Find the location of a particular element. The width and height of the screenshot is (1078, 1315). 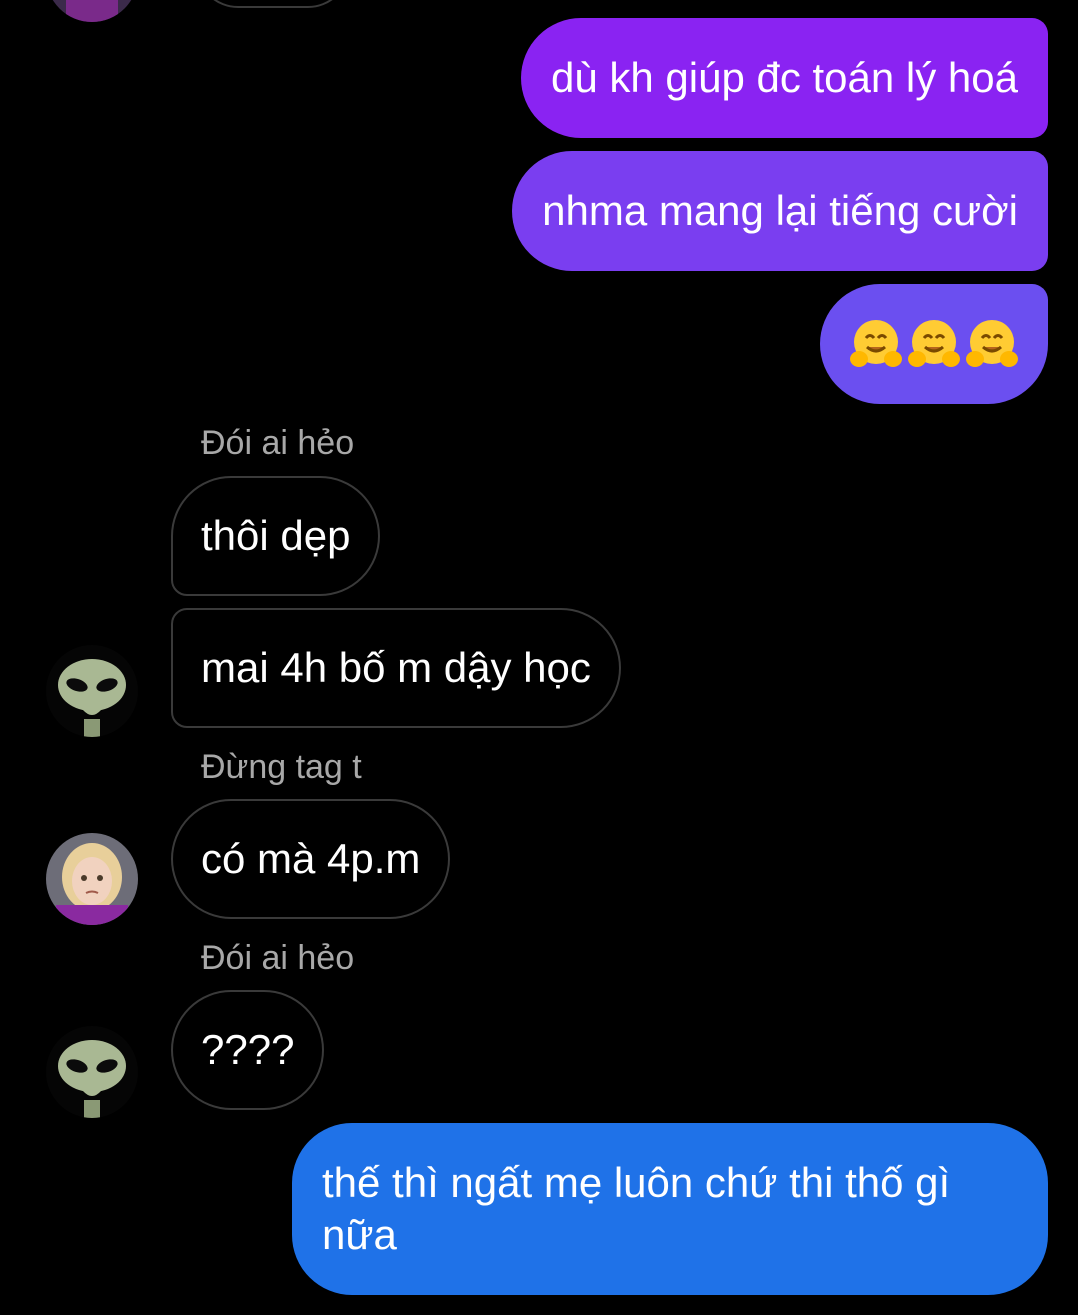

outgoing-message-1: dù kh giúp đc toán lý hoá is located at coordinates (784, 78).